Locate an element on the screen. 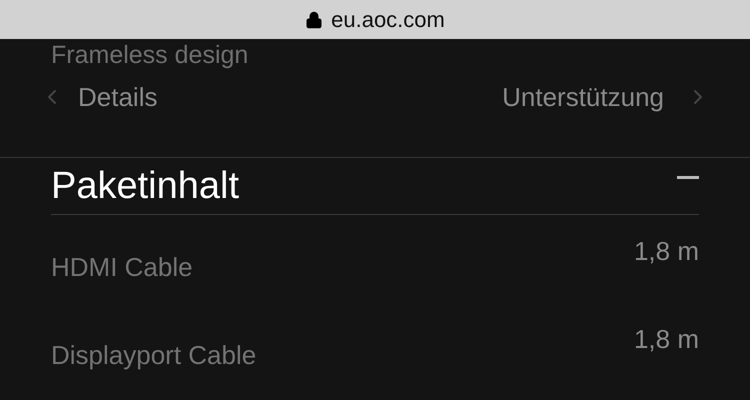  feature-text: Frameless design is located at coordinates (149, 55).